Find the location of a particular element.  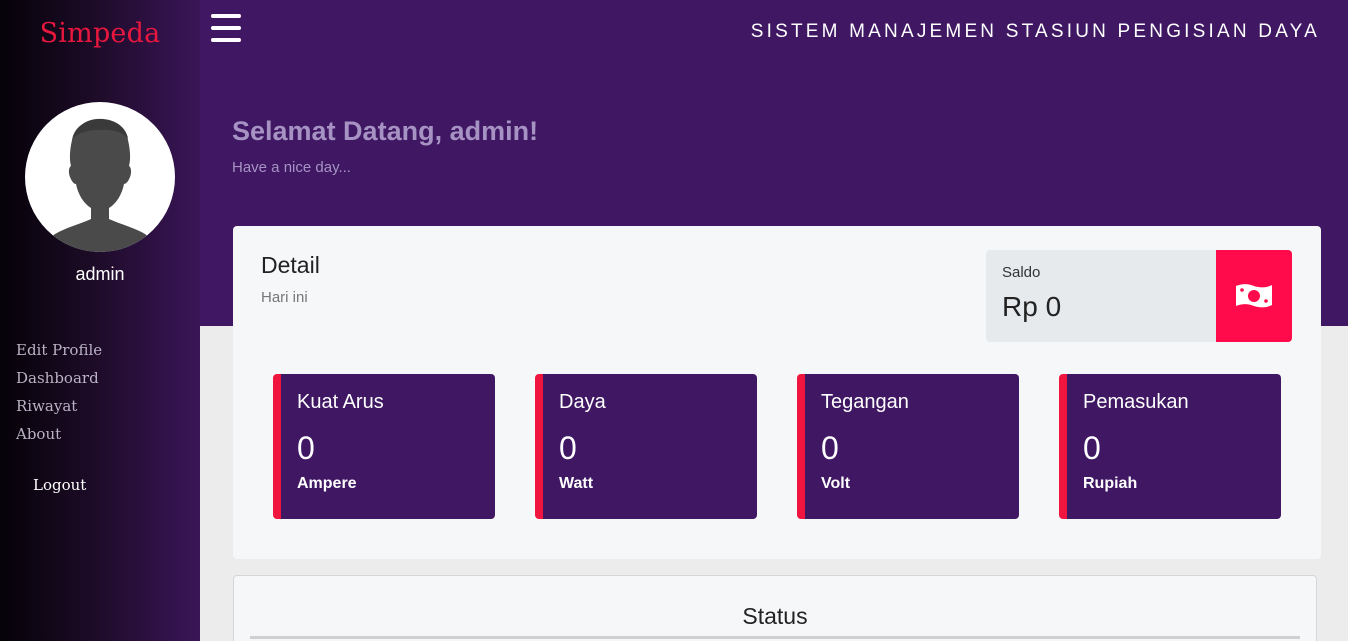

stat-card-tegangan: Tegangan 0 Volt is located at coordinates (908, 446).